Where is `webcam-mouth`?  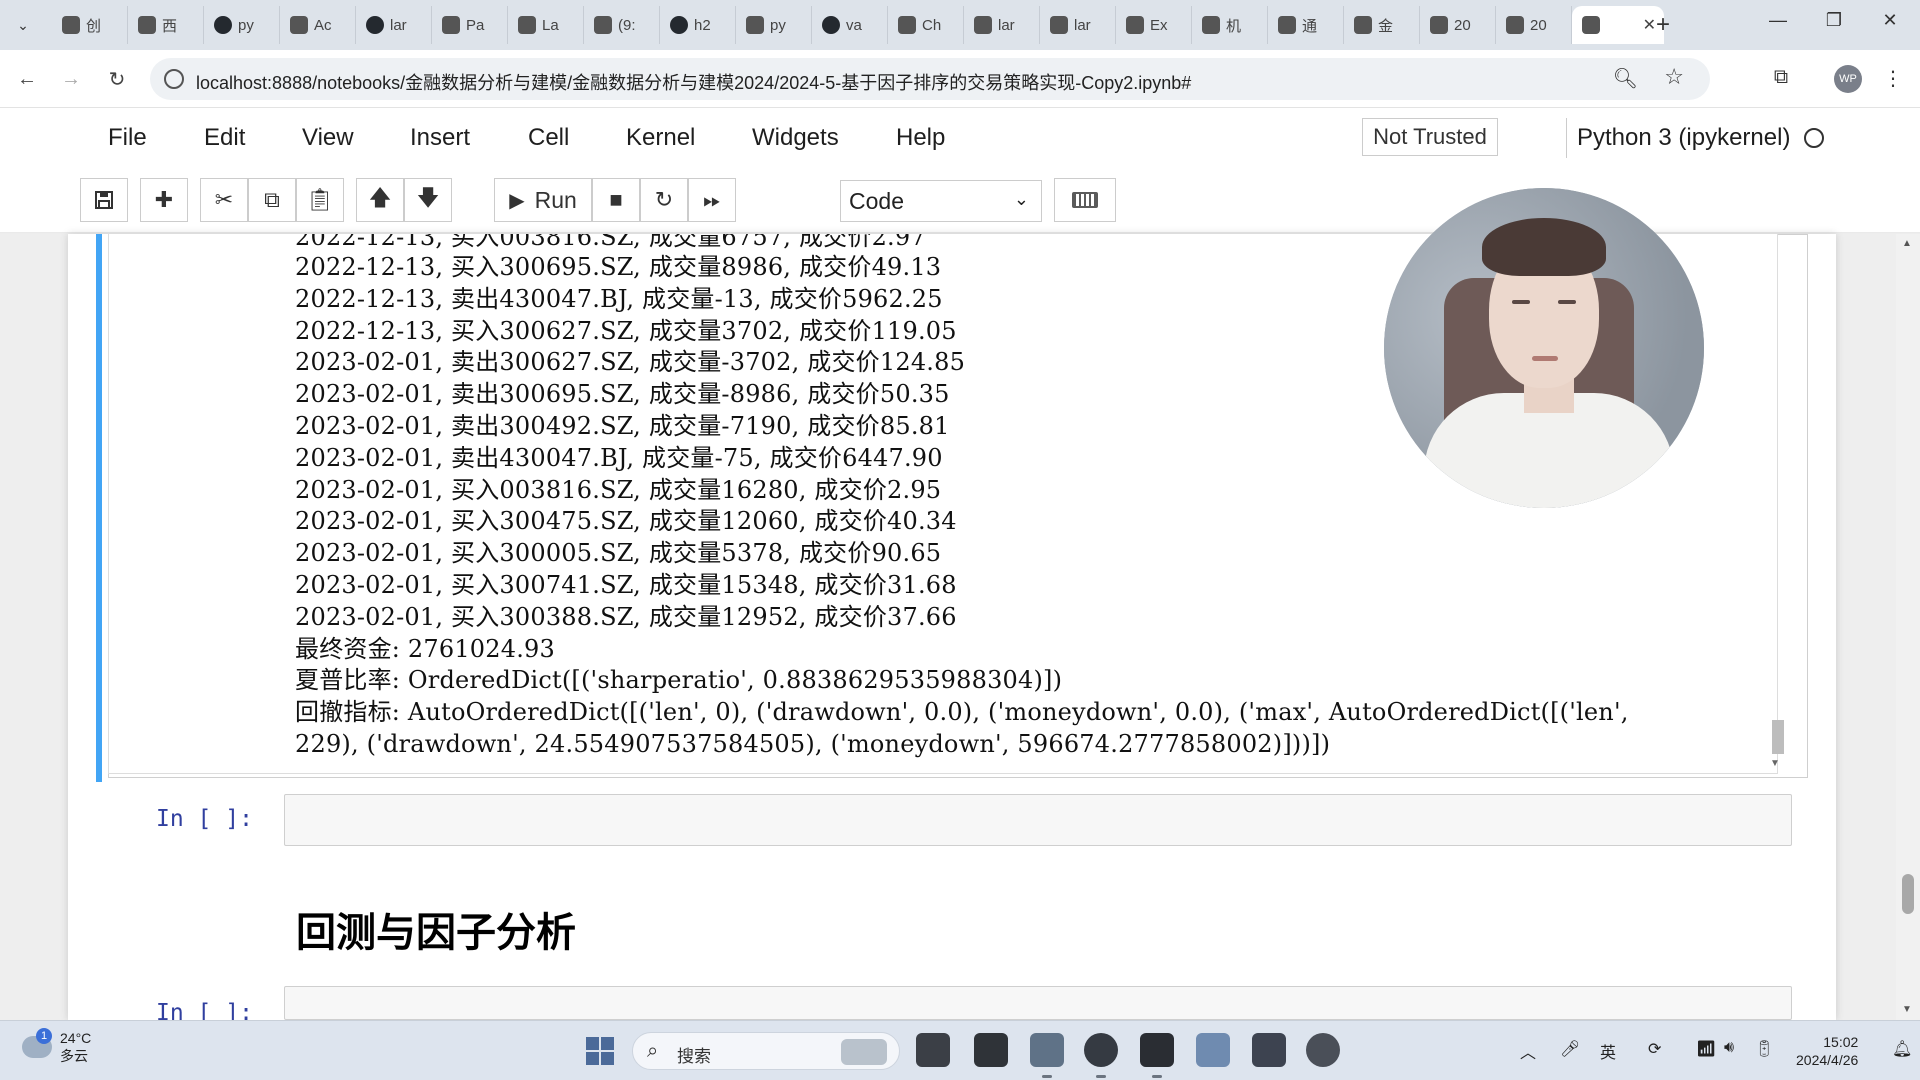 webcam-mouth is located at coordinates (1545, 358).